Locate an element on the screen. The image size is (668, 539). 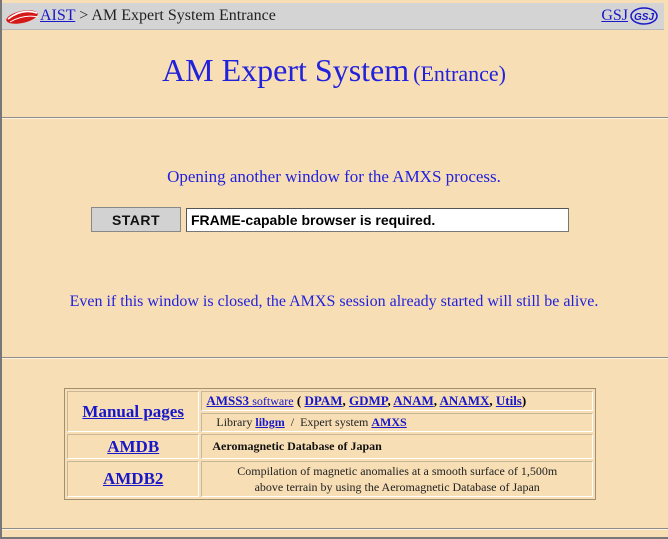
amss3-software-link: AMSS3 software is located at coordinates (249, 400).